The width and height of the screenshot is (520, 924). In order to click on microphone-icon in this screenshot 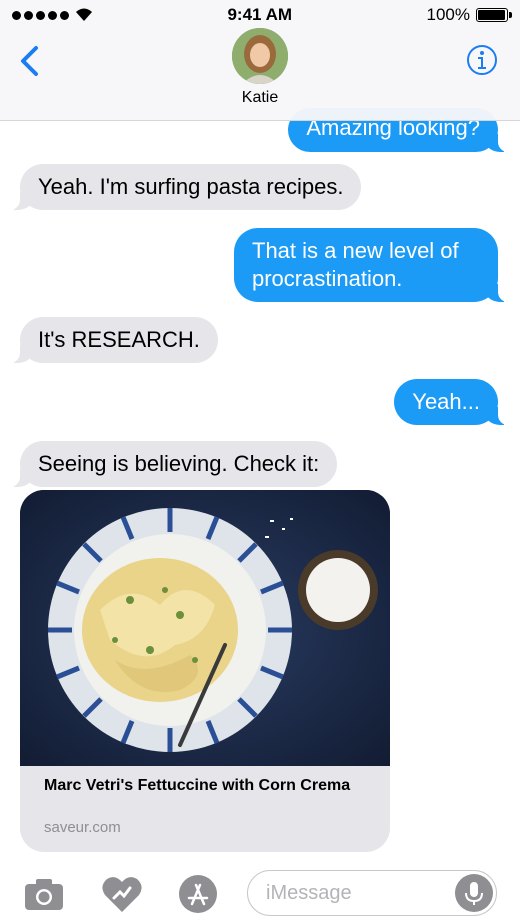, I will do `click(474, 893)`.